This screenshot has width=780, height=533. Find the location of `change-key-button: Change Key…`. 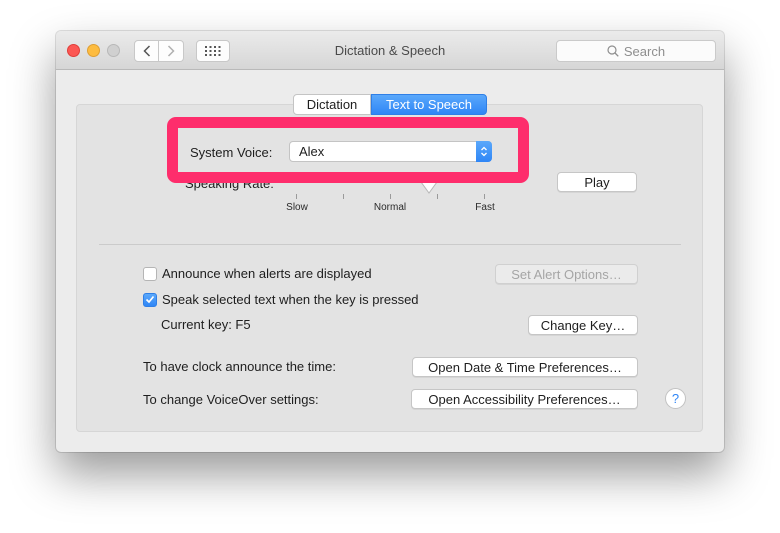

change-key-button: Change Key… is located at coordinates (583, 325).